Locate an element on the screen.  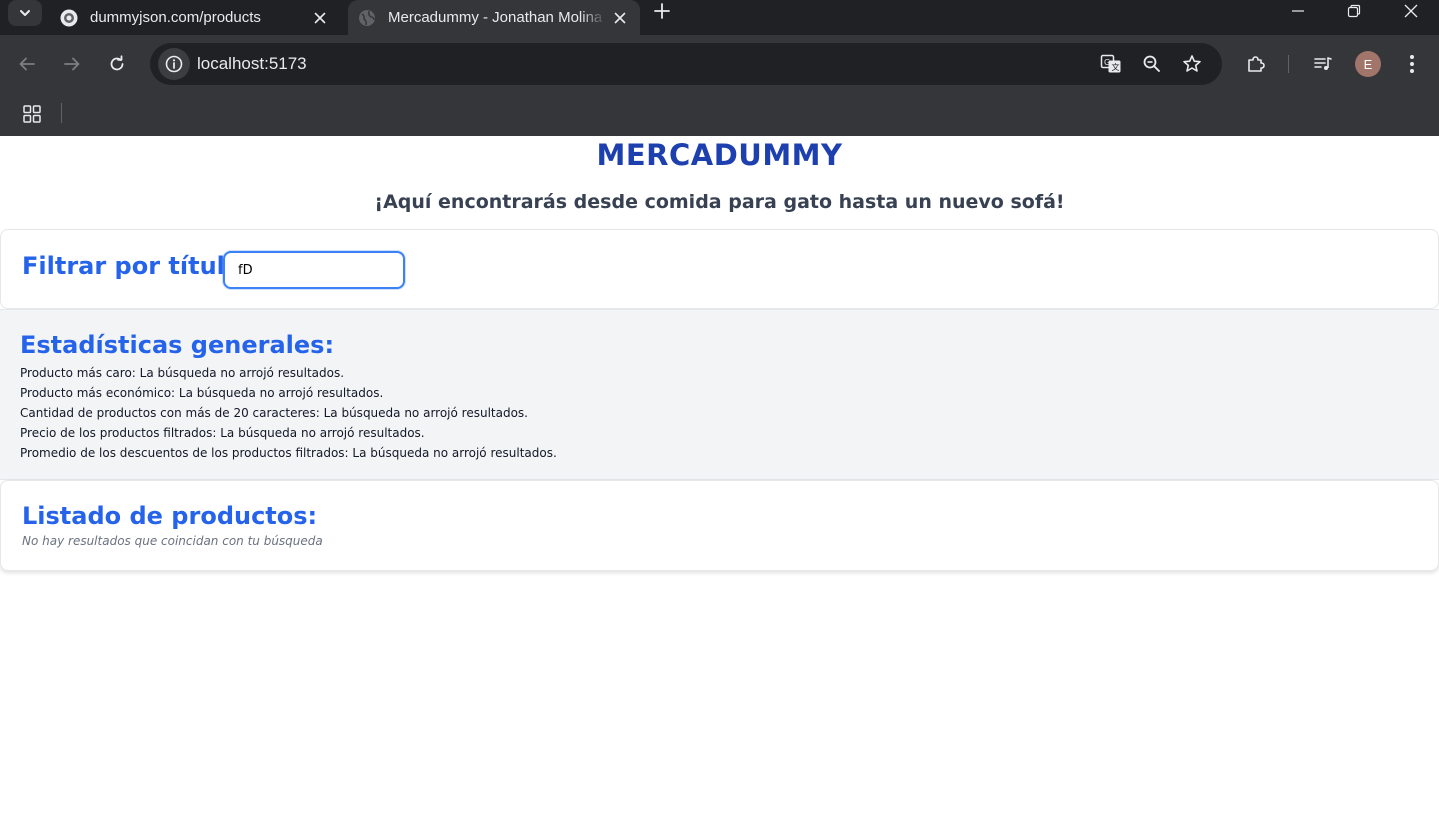
toolbar-divider is located at coordinates (1288, 64).